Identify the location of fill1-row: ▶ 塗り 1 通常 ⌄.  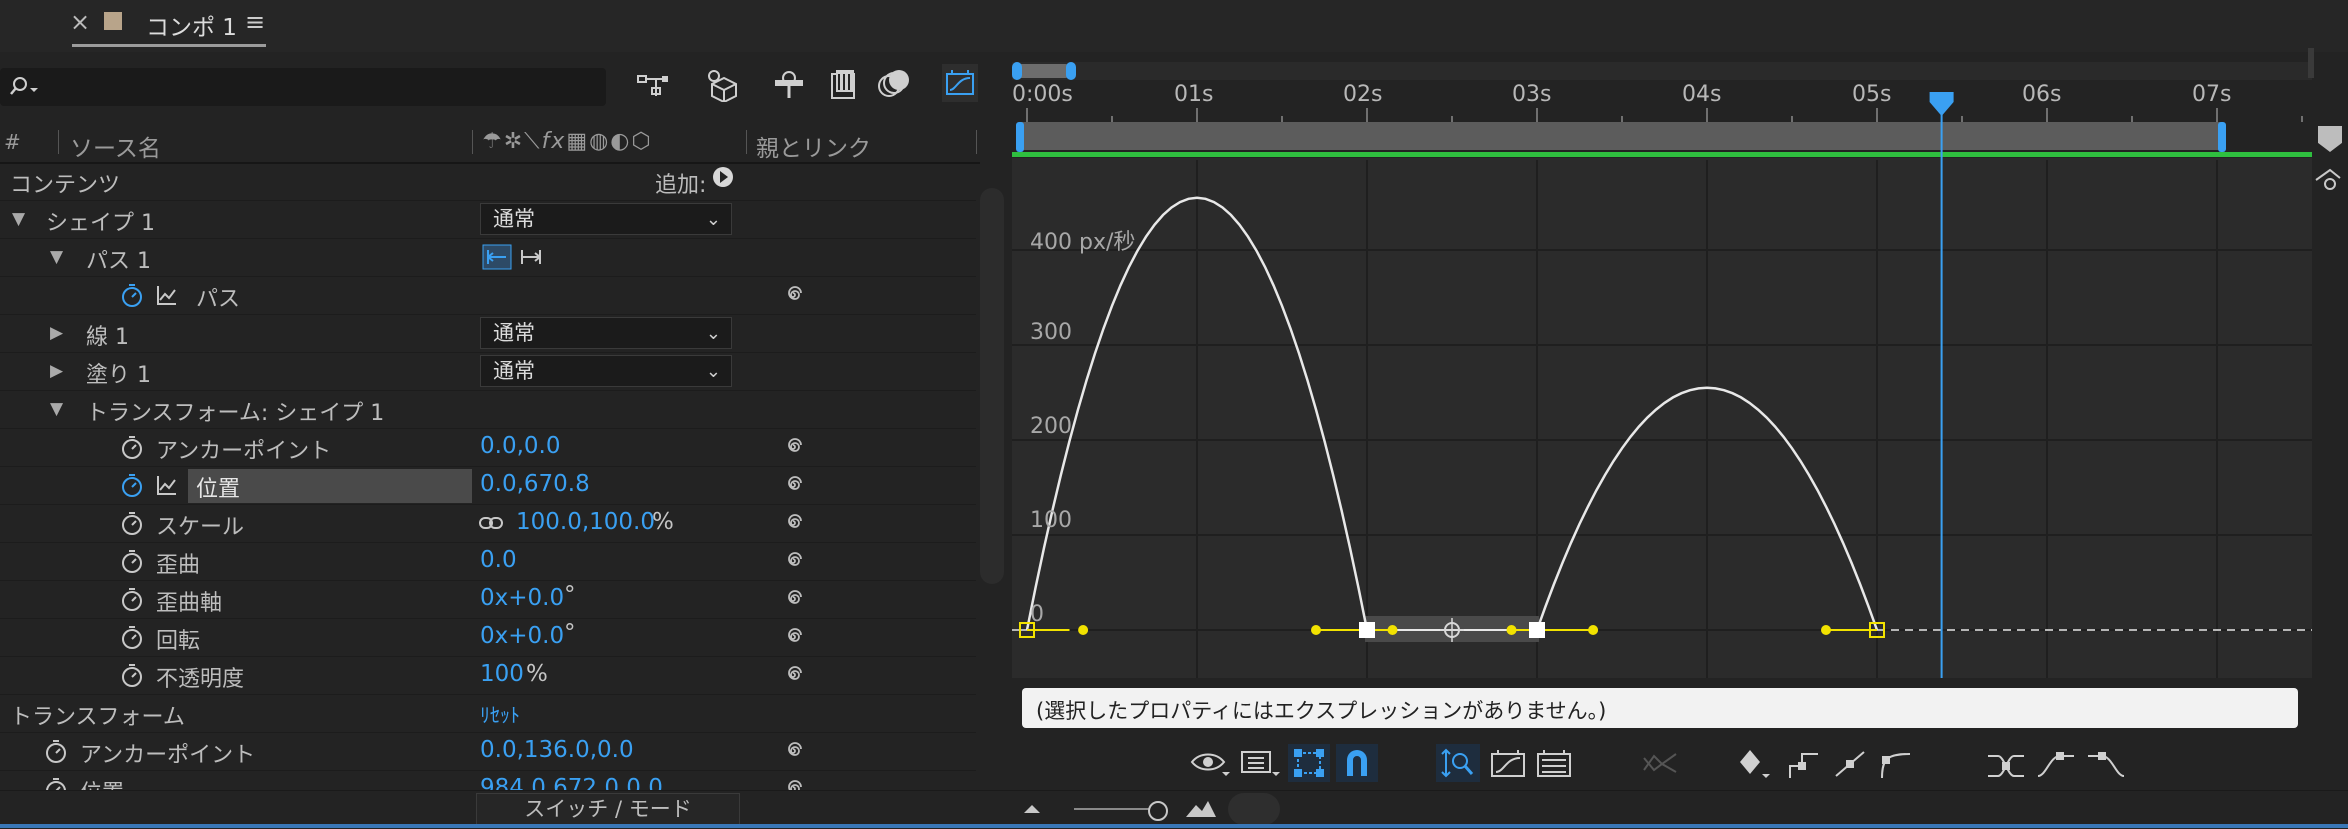
(488, 371).